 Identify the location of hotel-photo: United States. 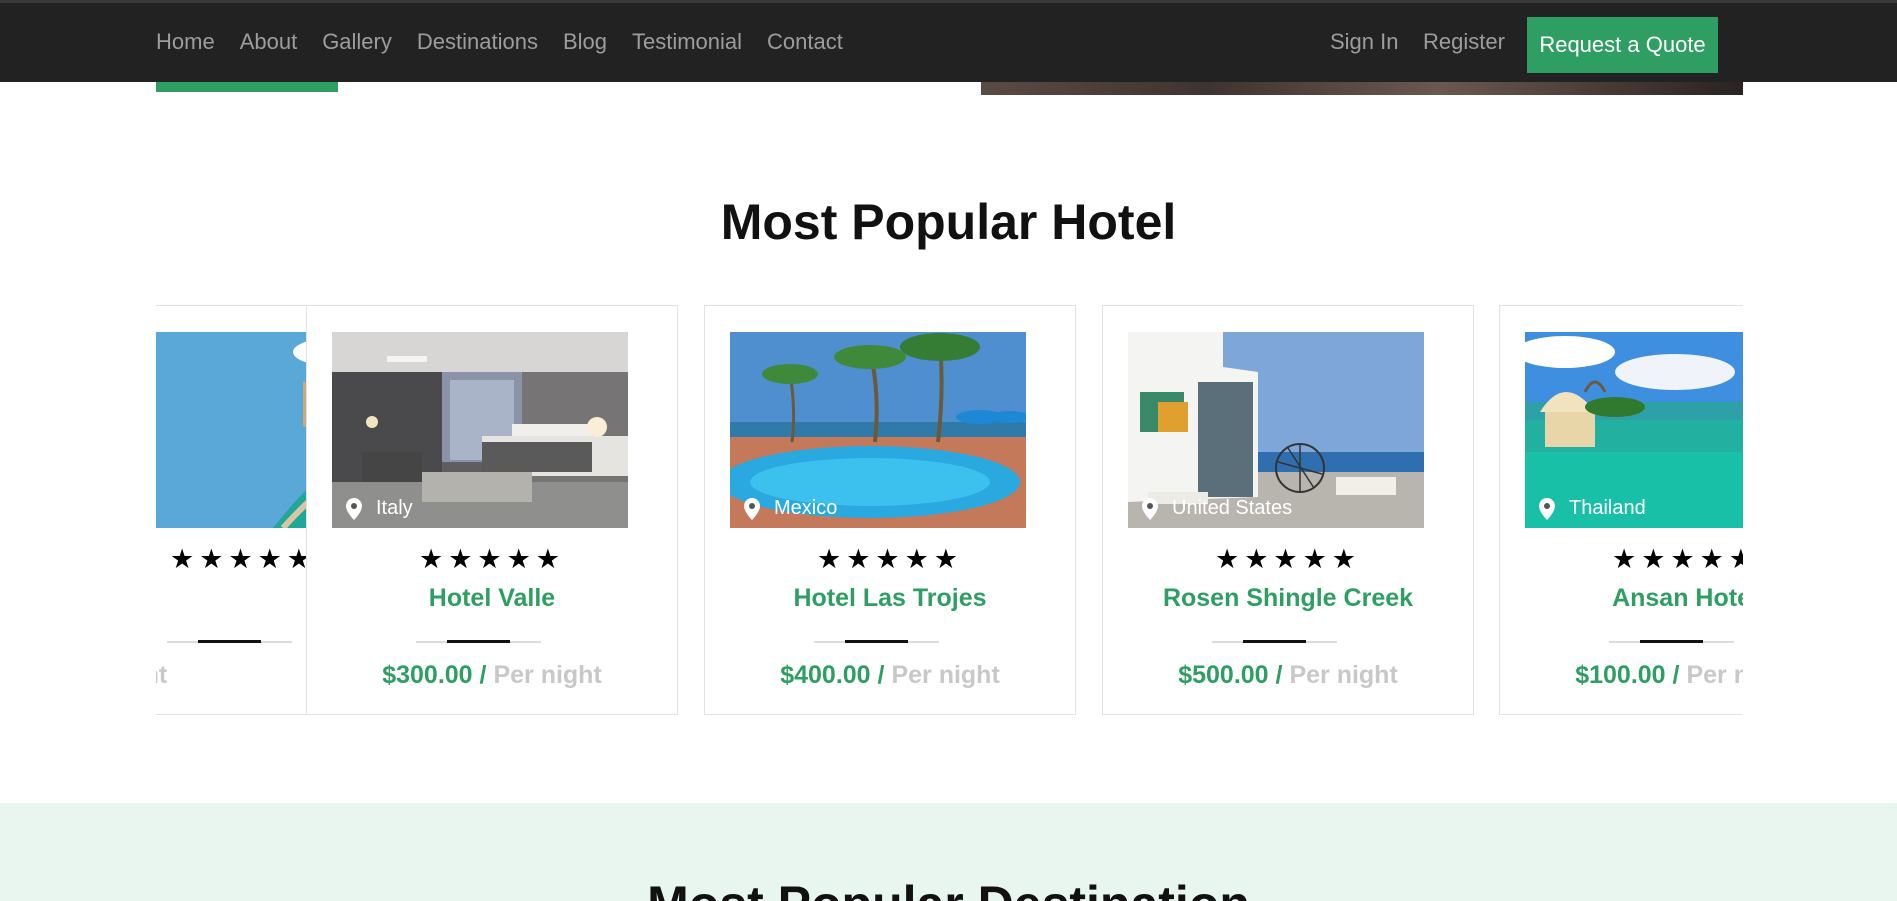
(1276, 430).